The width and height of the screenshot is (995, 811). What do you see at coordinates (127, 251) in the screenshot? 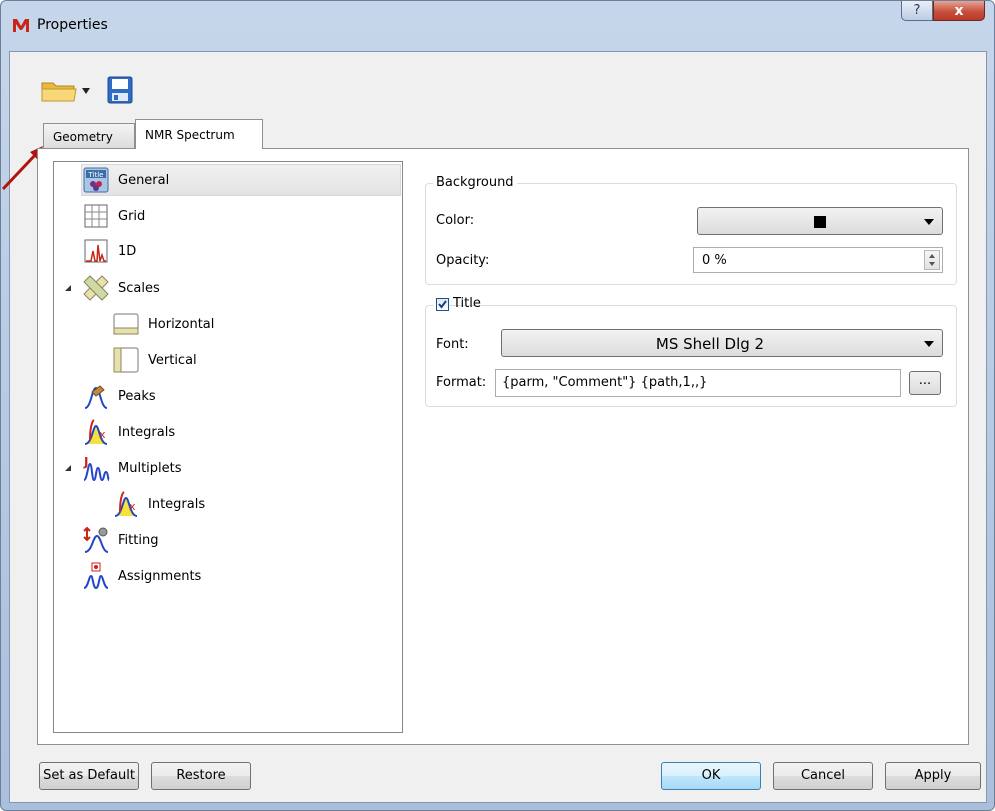
I see `tree-item-label: 1D` at bounding box center [127, 251].